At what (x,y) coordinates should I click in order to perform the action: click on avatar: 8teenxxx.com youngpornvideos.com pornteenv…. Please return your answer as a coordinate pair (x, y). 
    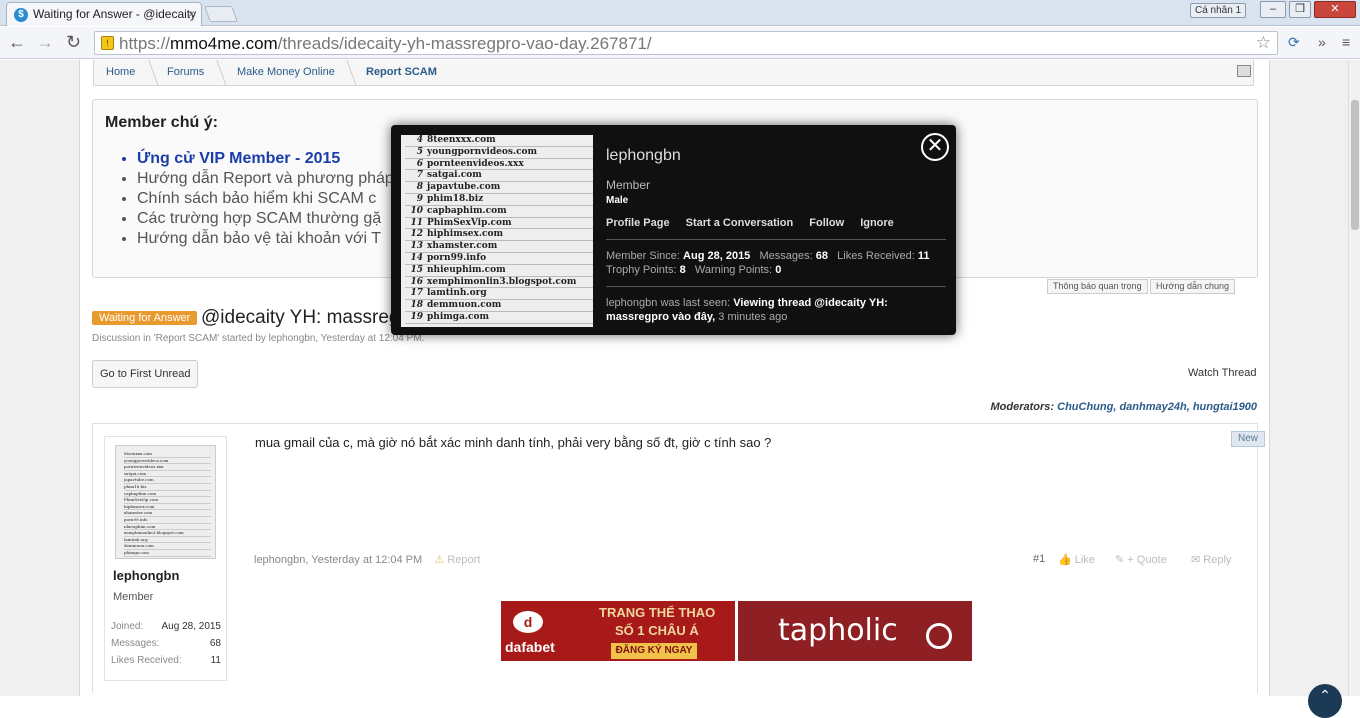
    Looking at the image, I should click on (165, 502).